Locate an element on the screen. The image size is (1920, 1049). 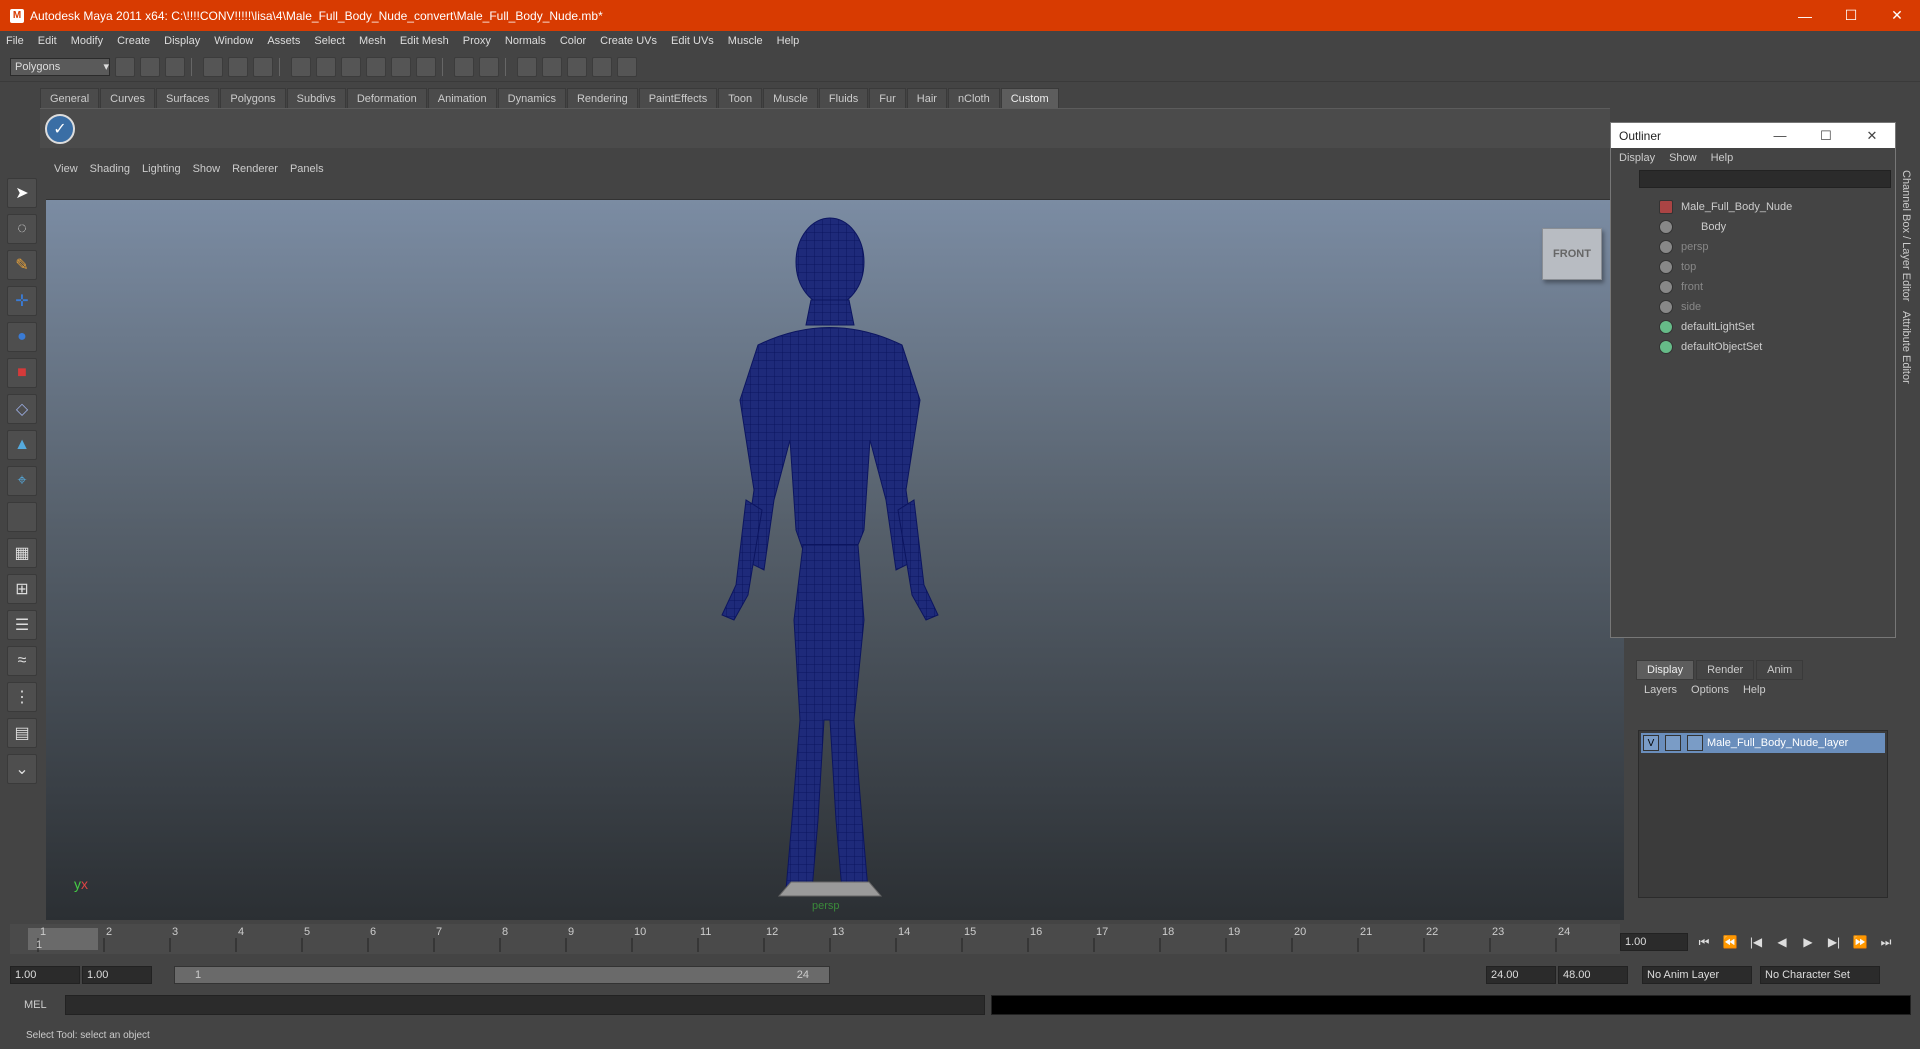
mel-input is located at coordinates (524, 1005).